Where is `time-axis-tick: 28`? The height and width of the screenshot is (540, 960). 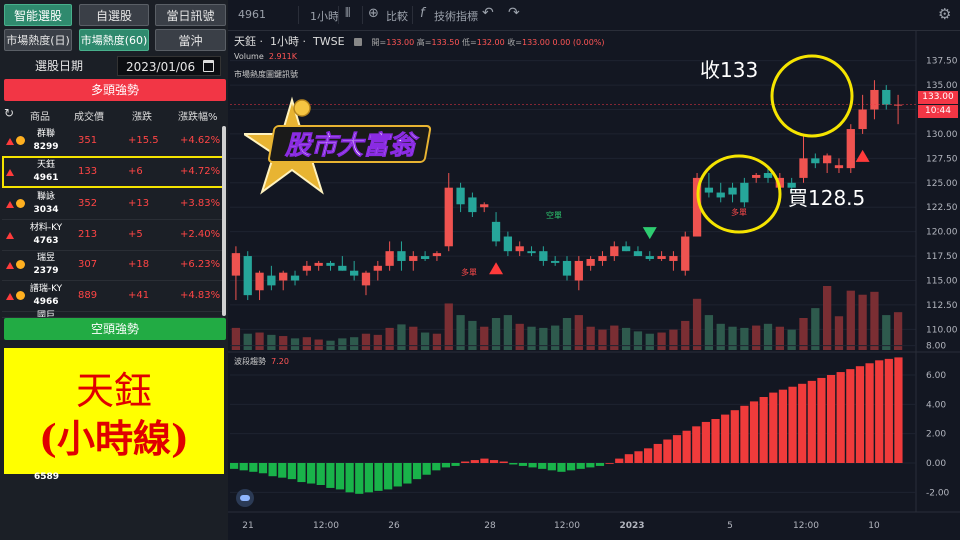
time-axis-tick: 28 is located at coordinates (490, 526).